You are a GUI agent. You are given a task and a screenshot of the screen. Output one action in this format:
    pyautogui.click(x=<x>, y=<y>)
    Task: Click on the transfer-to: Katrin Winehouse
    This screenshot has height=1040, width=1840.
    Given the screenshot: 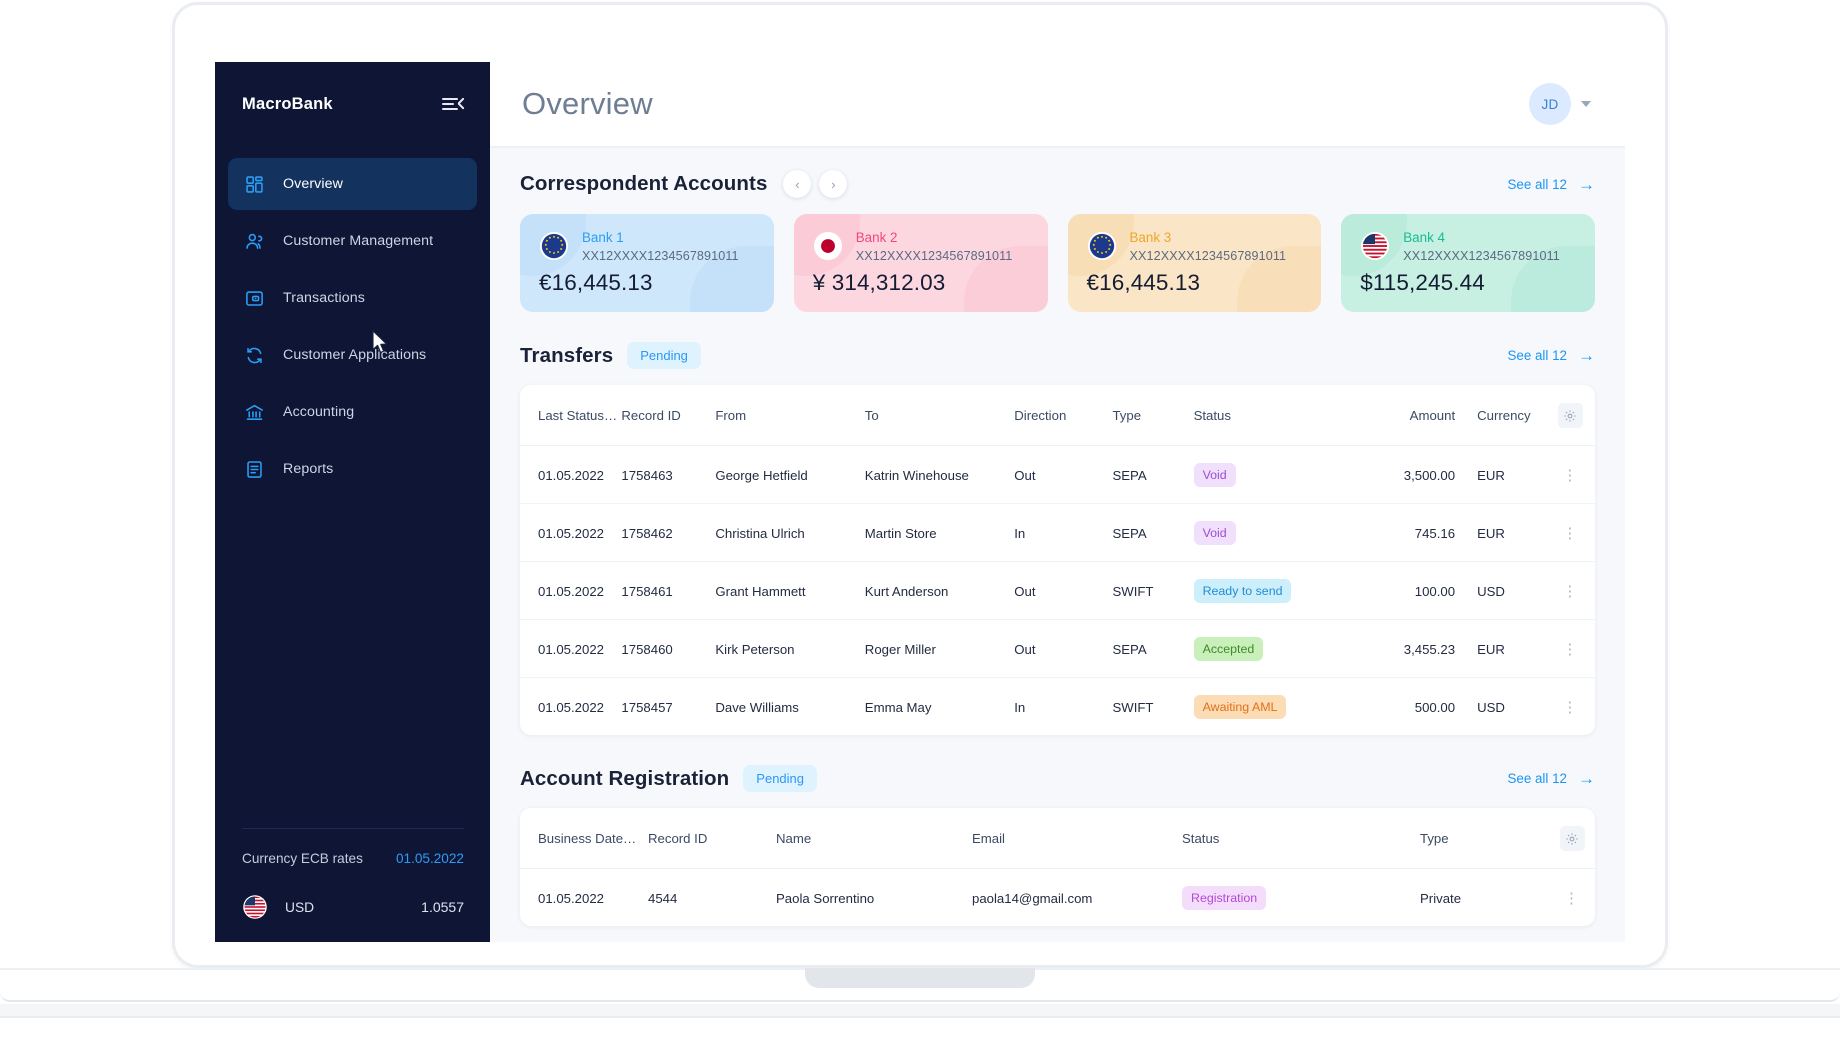 What is the action you would take?
    pyautogui.click(x=939, y=474)
    